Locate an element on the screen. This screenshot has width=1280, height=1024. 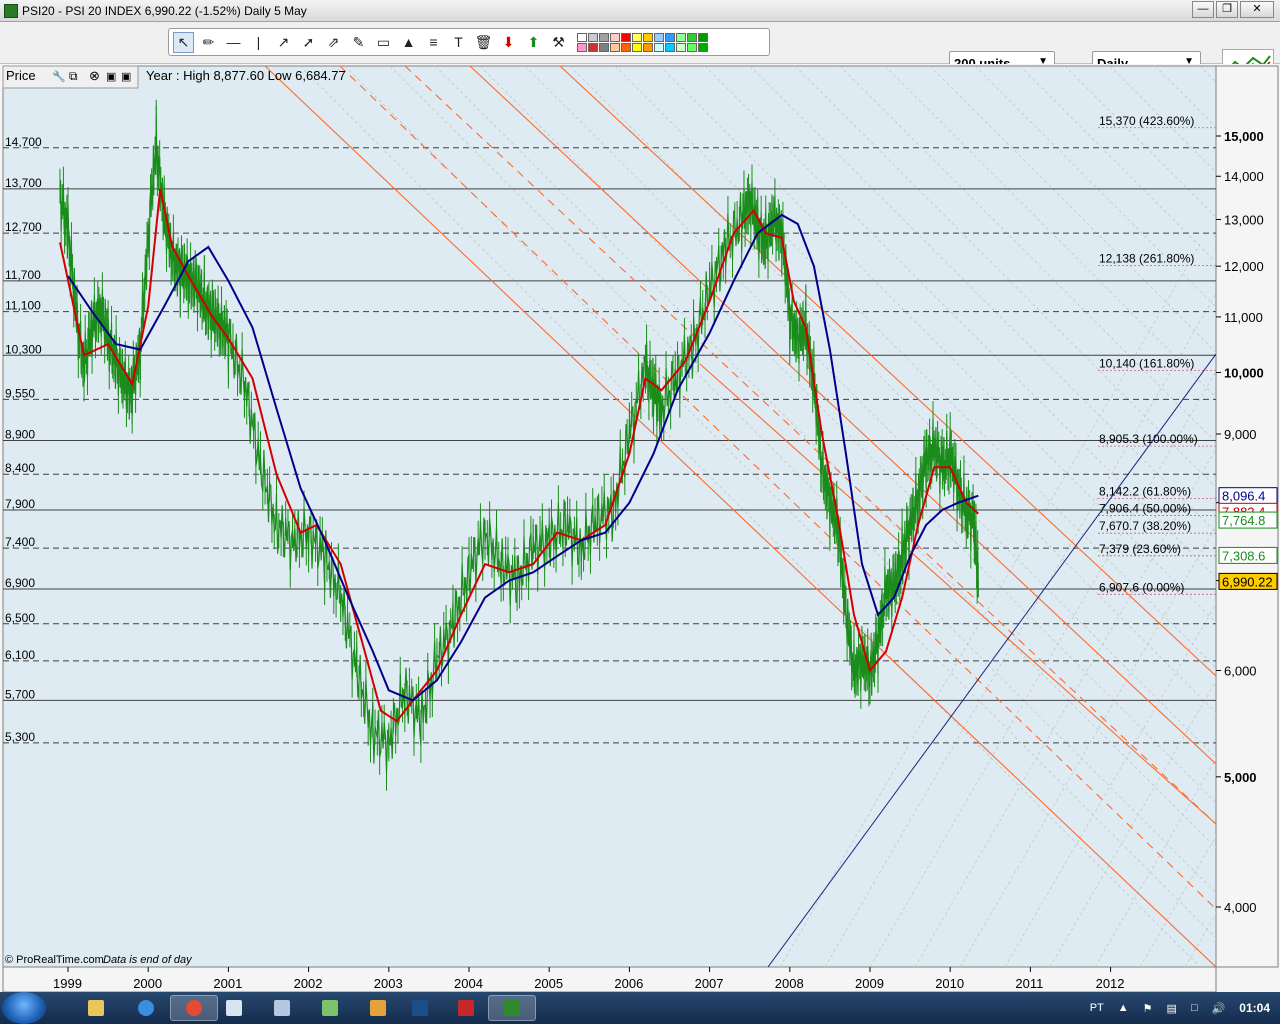
restore-button: ❐ is located at coordinates (1227, 9).